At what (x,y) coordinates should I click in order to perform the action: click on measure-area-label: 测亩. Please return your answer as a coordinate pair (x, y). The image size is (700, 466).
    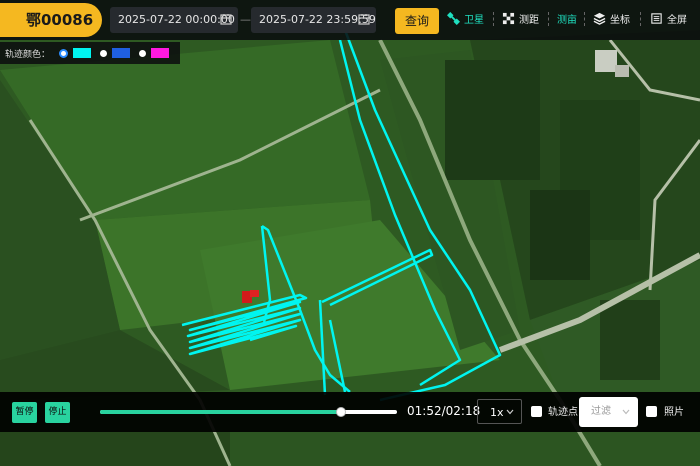
    Looking at the image, I should click on (567, 20).